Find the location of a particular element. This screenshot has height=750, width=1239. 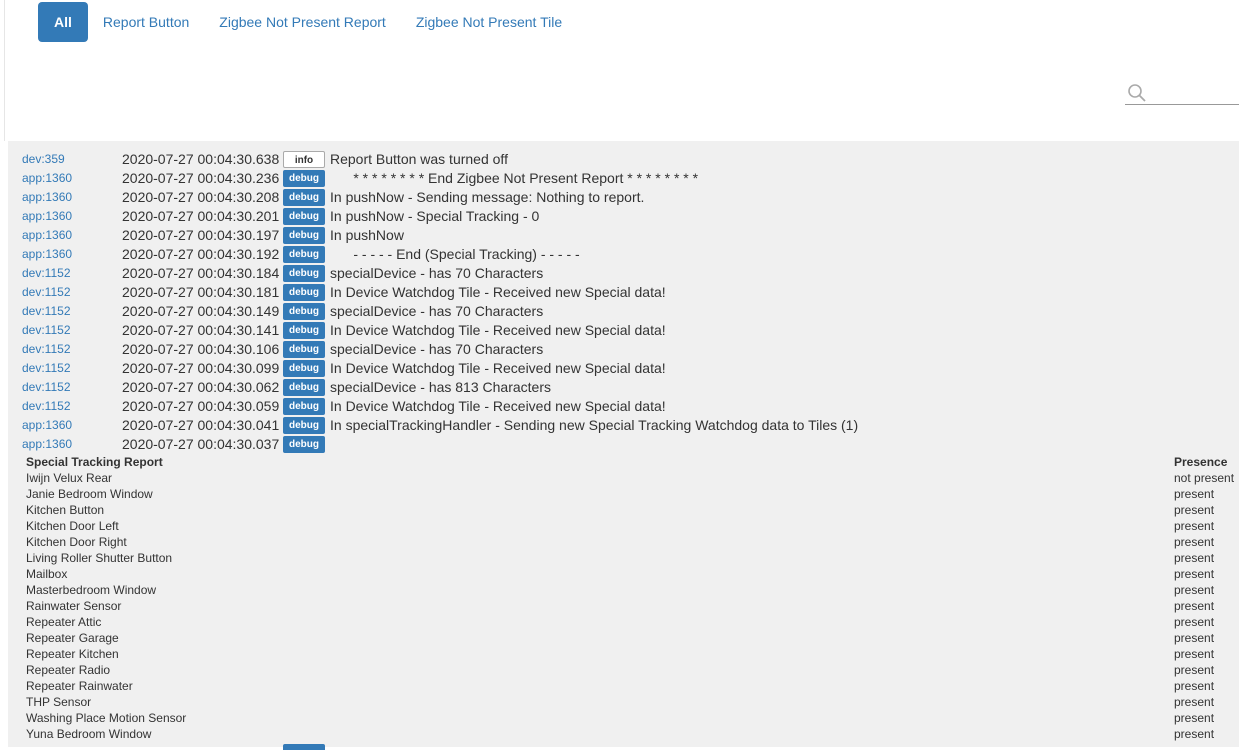

report-row: Iwijn Velux Rear not present is located at coordinates (632, 478).